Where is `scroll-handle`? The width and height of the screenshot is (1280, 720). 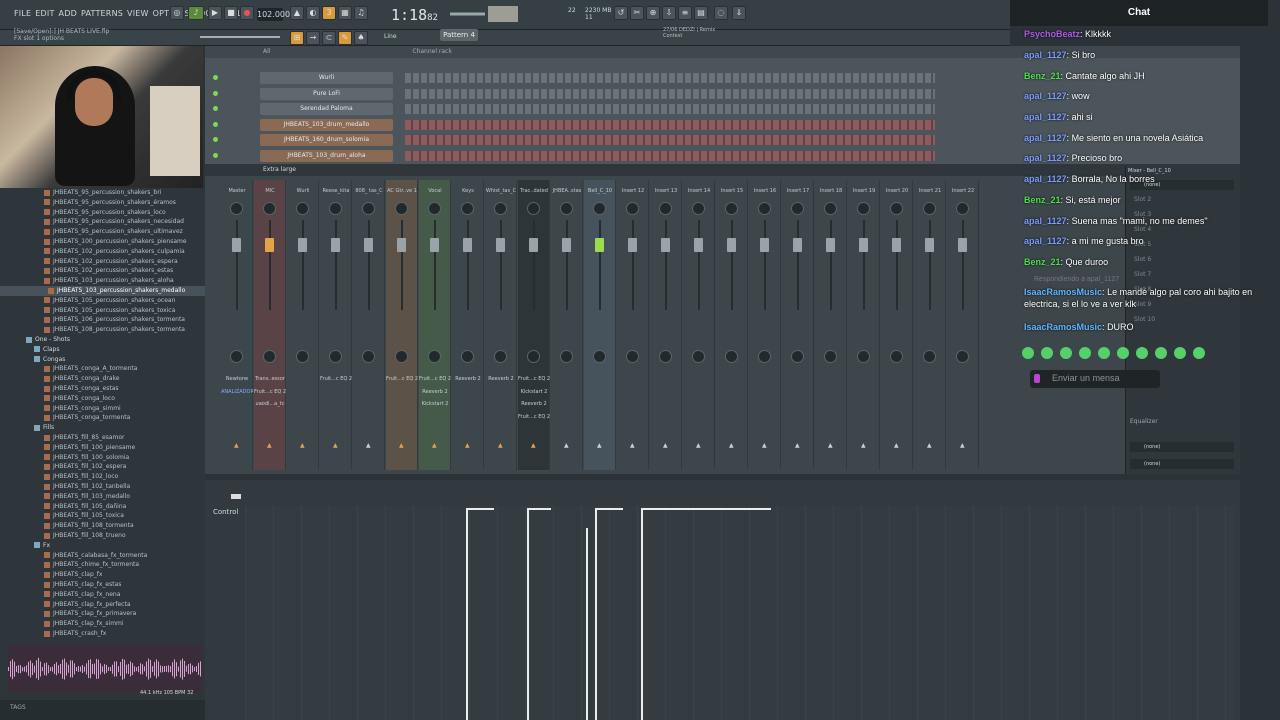
scroll-handle is located at coordinates (236, 496).